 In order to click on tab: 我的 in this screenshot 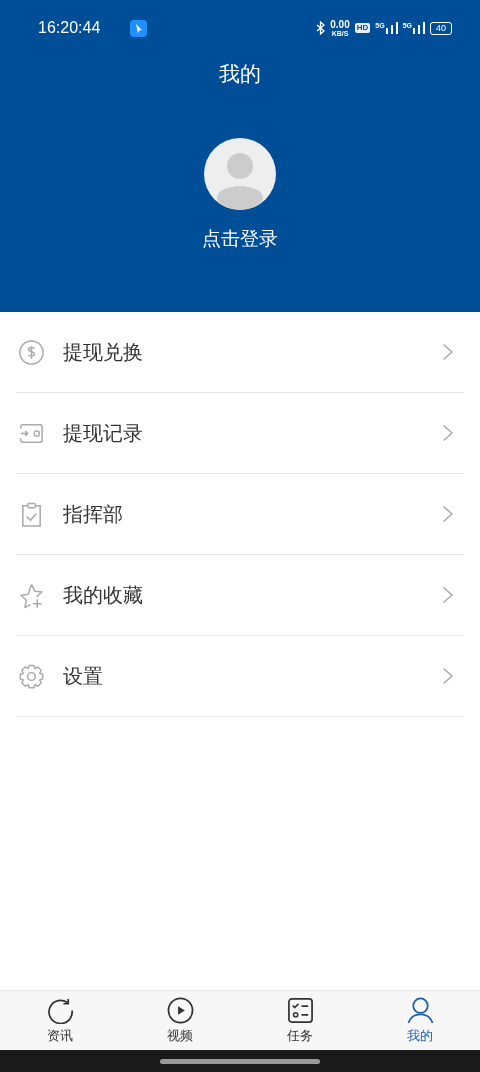, I will do `click(420, 1020)`.